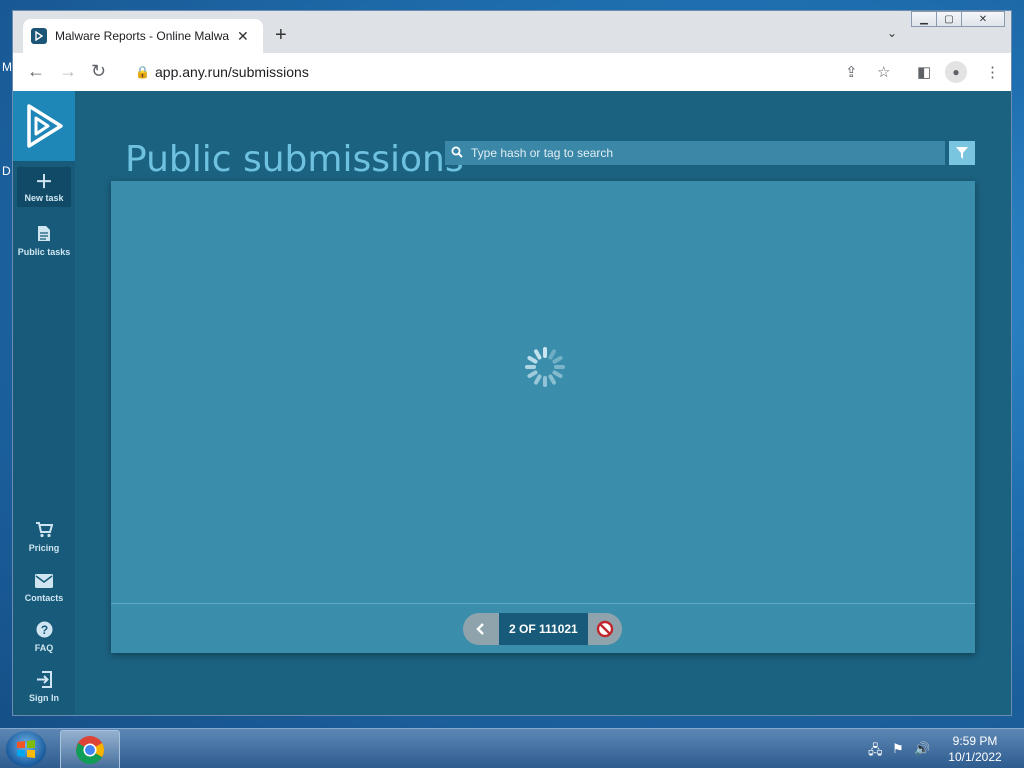 The image size is (1024, 768). I want to click on anyrun-logo-icon, so click(45, 126).